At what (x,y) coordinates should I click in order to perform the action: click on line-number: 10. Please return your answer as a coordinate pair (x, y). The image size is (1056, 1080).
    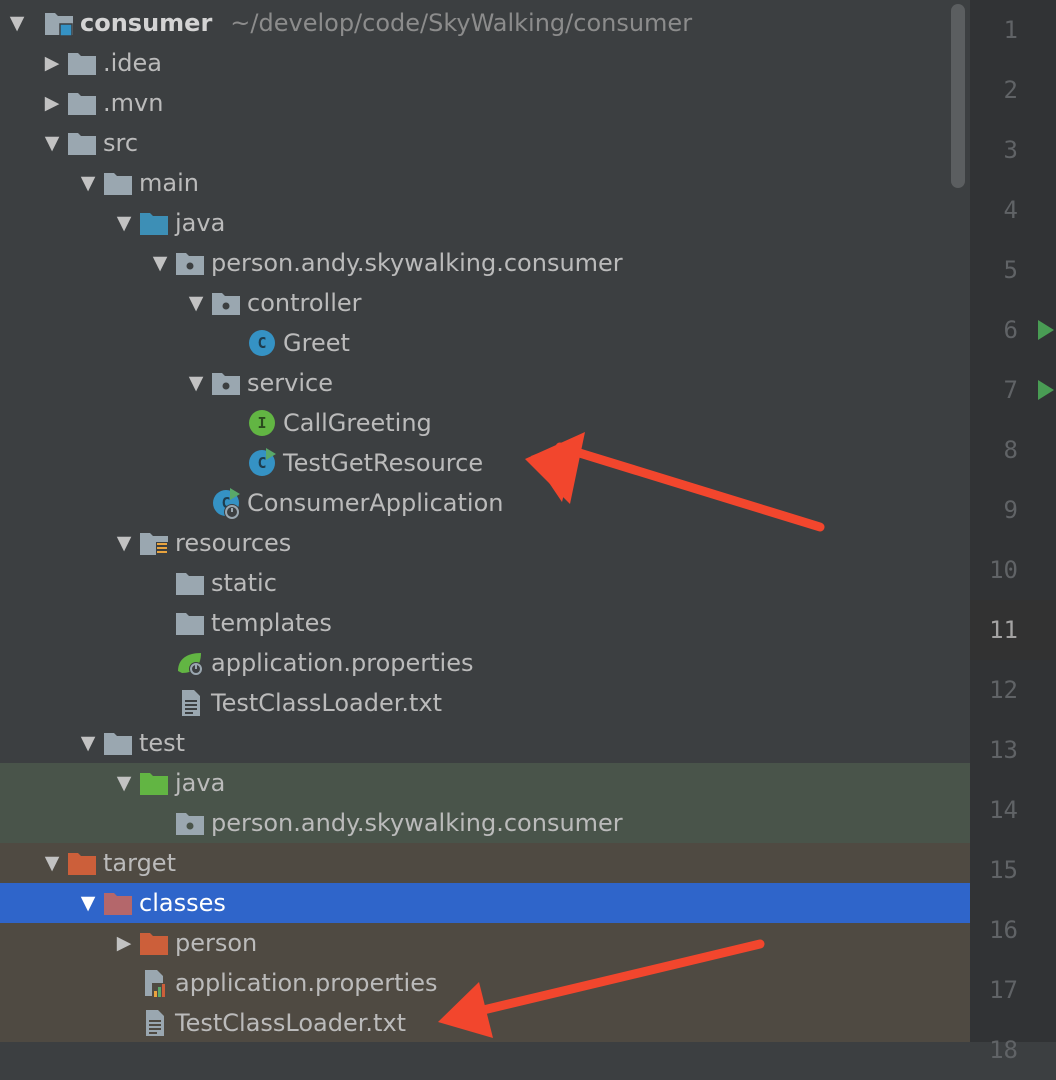
    Looking at the image, I should click on (1003, 570).